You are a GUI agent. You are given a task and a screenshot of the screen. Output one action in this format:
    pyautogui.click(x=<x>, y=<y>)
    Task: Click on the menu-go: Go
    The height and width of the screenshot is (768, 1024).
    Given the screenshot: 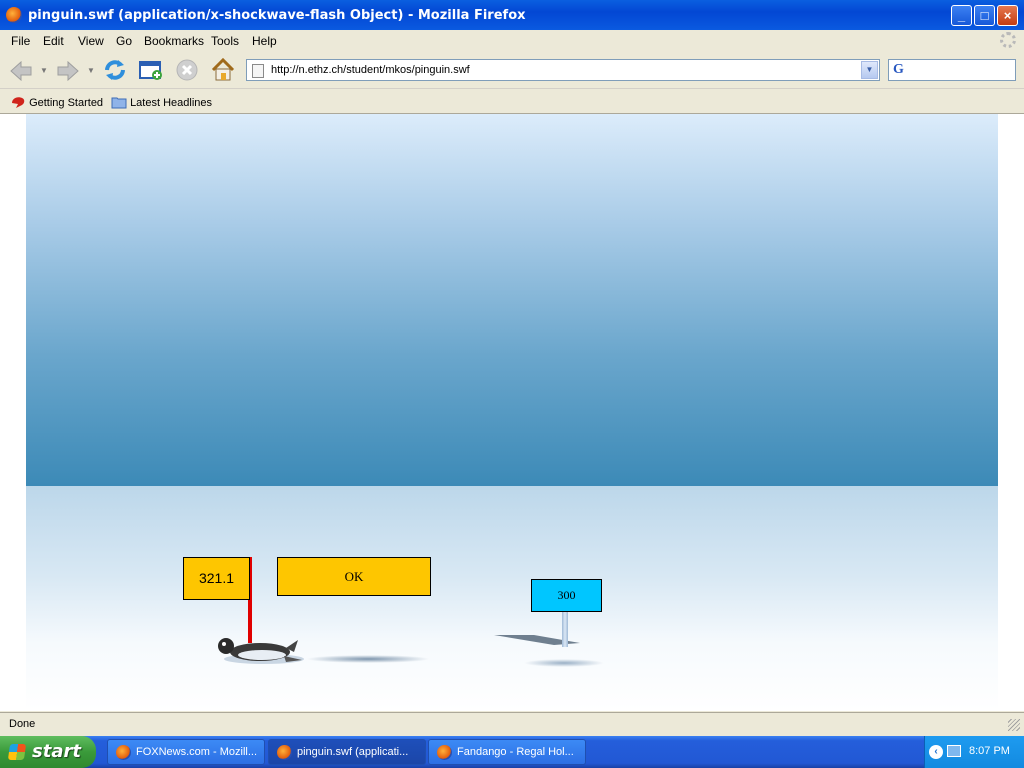 What is the action you would take?
    pyautogui.click(x=124, y=41)
    